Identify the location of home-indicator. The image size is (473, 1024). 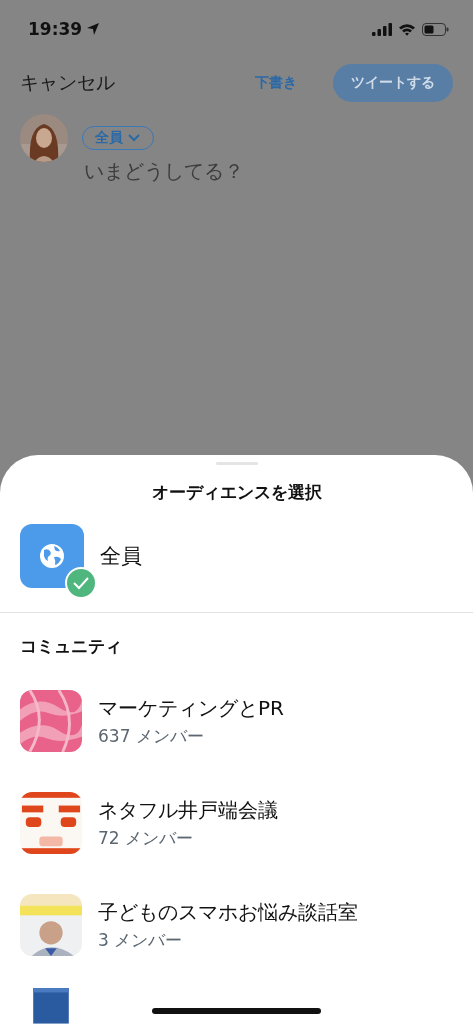
(236, 1011).